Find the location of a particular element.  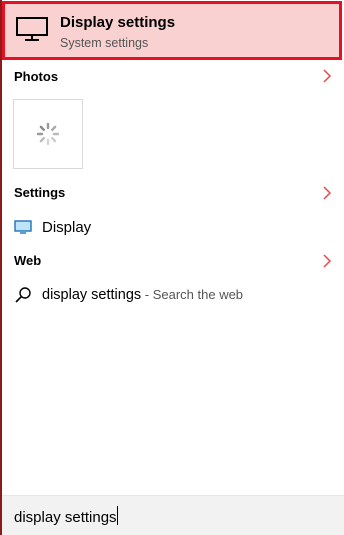

best-match-title: Display settings is located at coordinates (118, 22).